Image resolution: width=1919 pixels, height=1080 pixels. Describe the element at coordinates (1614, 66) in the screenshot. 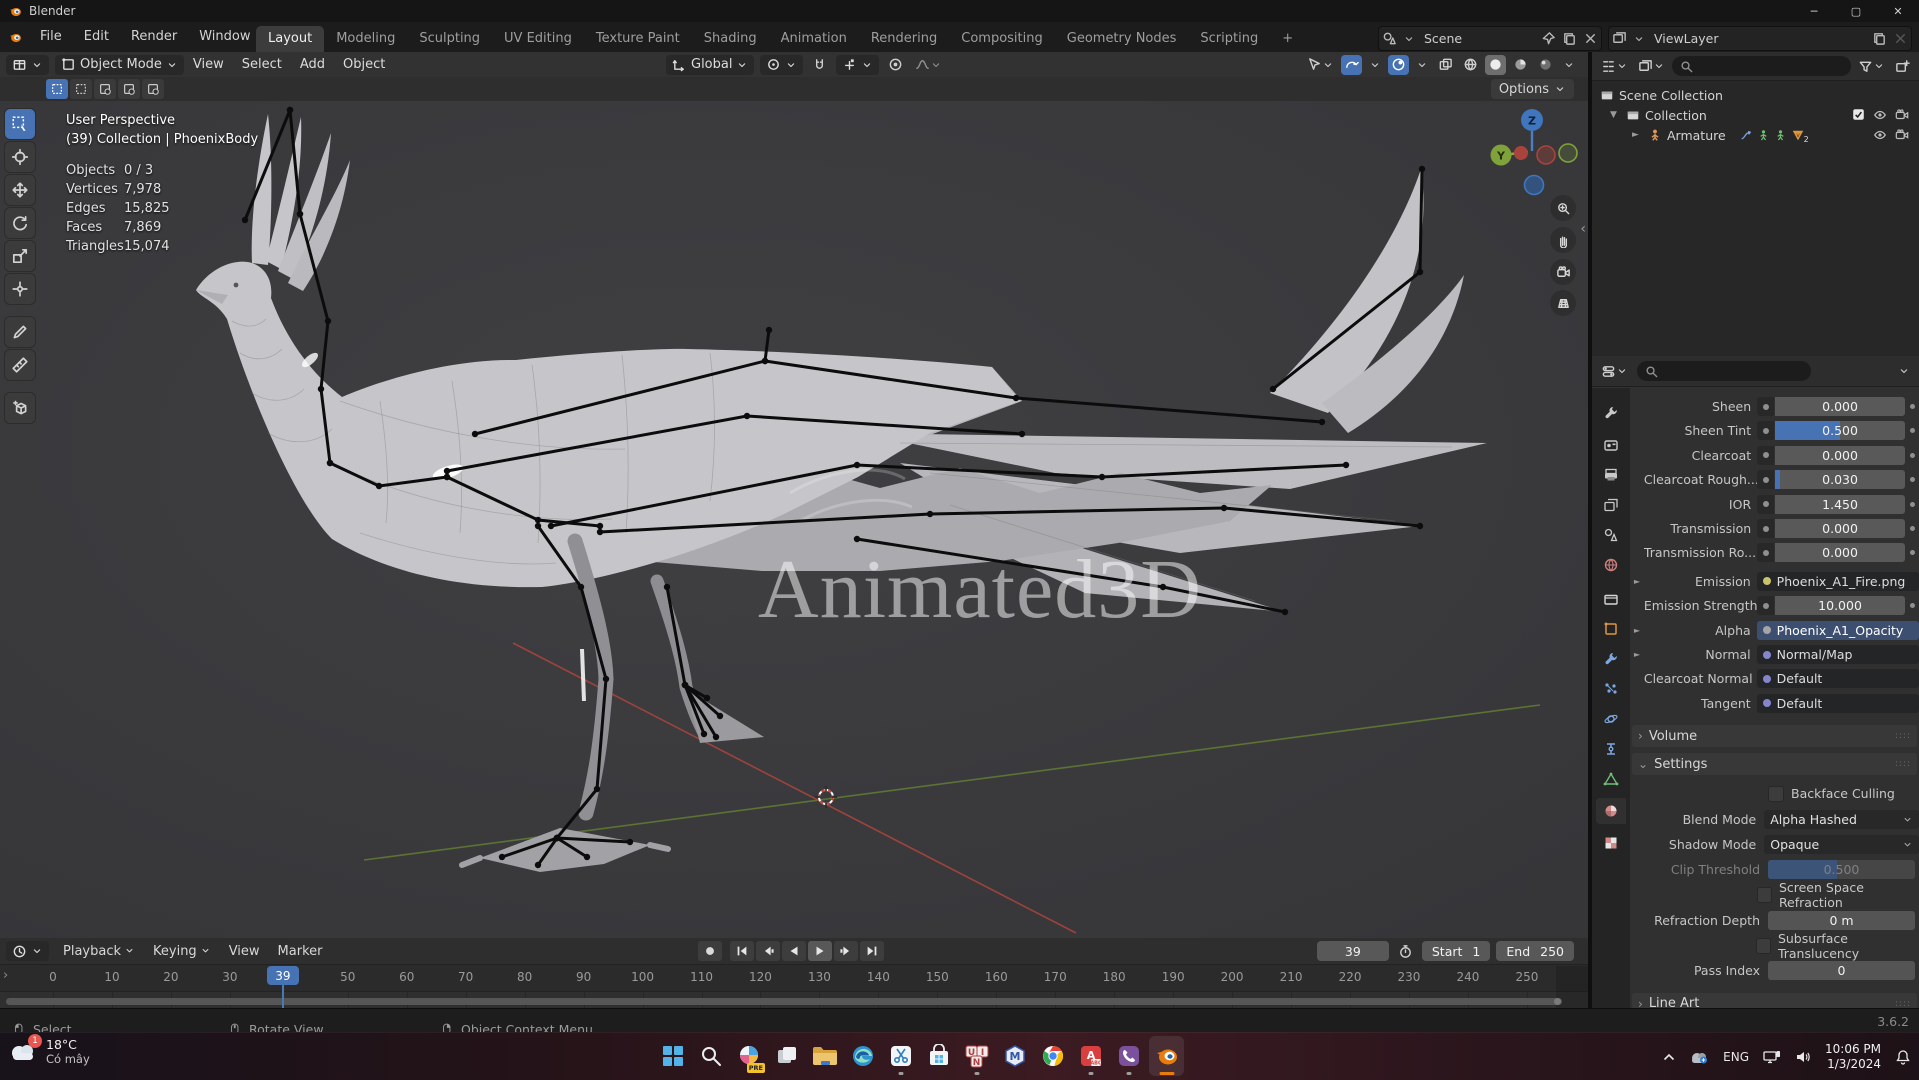

I see `outliner-display-mode-button` at that location.